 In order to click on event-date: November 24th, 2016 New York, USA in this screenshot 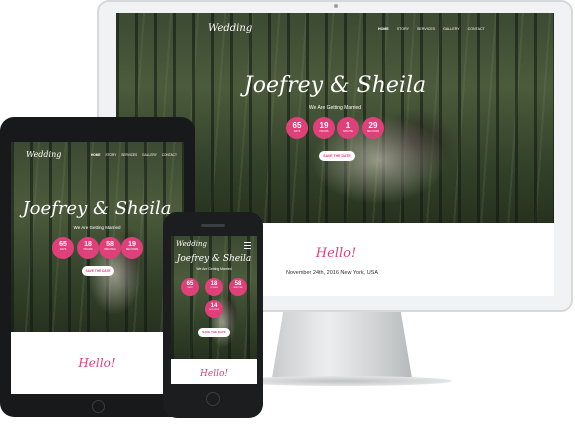, I will do `click(332, 273)`.